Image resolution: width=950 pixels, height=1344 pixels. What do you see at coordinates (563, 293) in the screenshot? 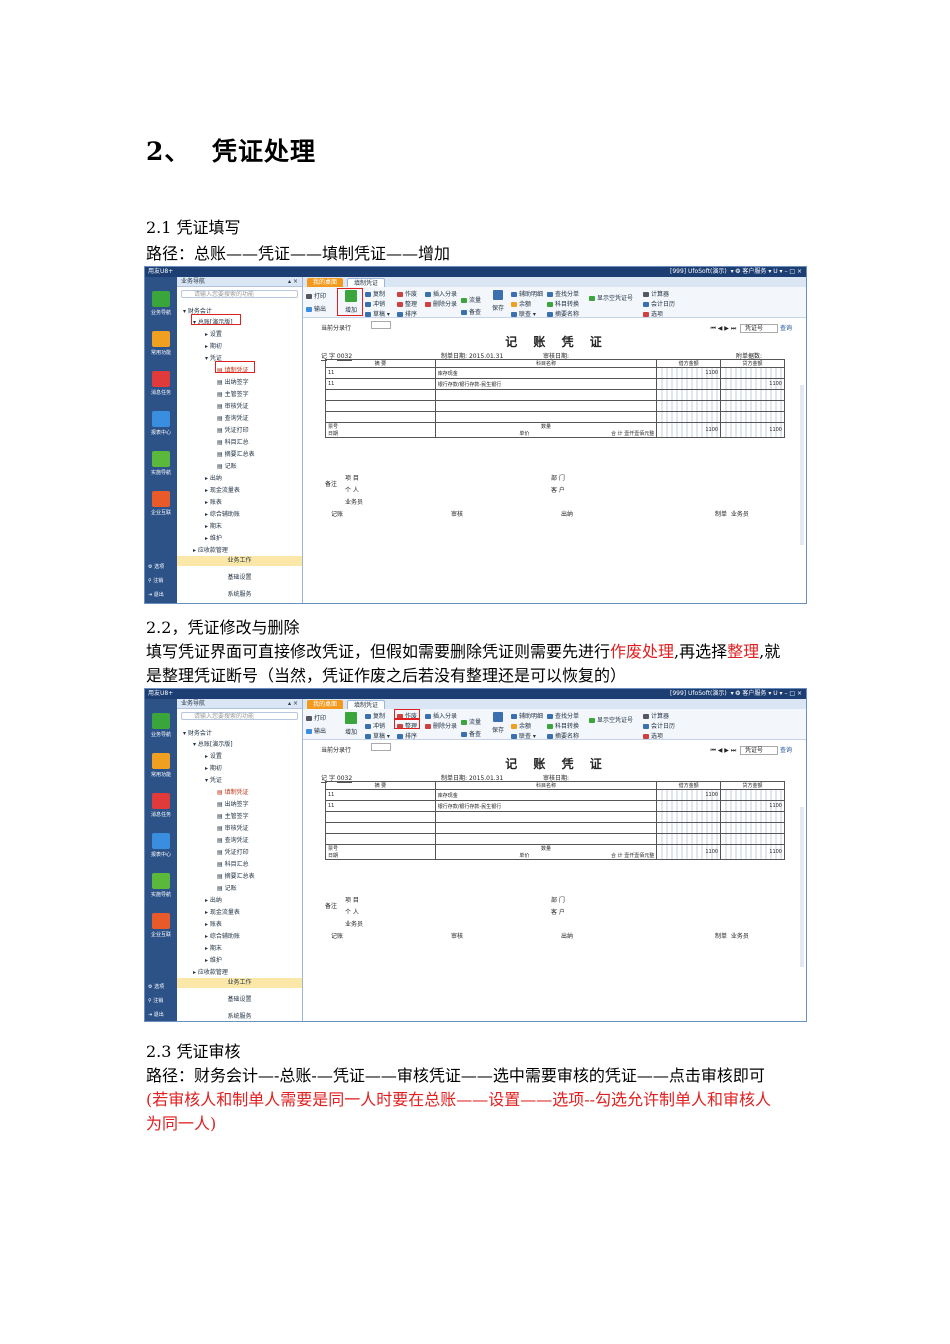
I see `find-split-button: 查找分单` at bounding box center [563, 293].